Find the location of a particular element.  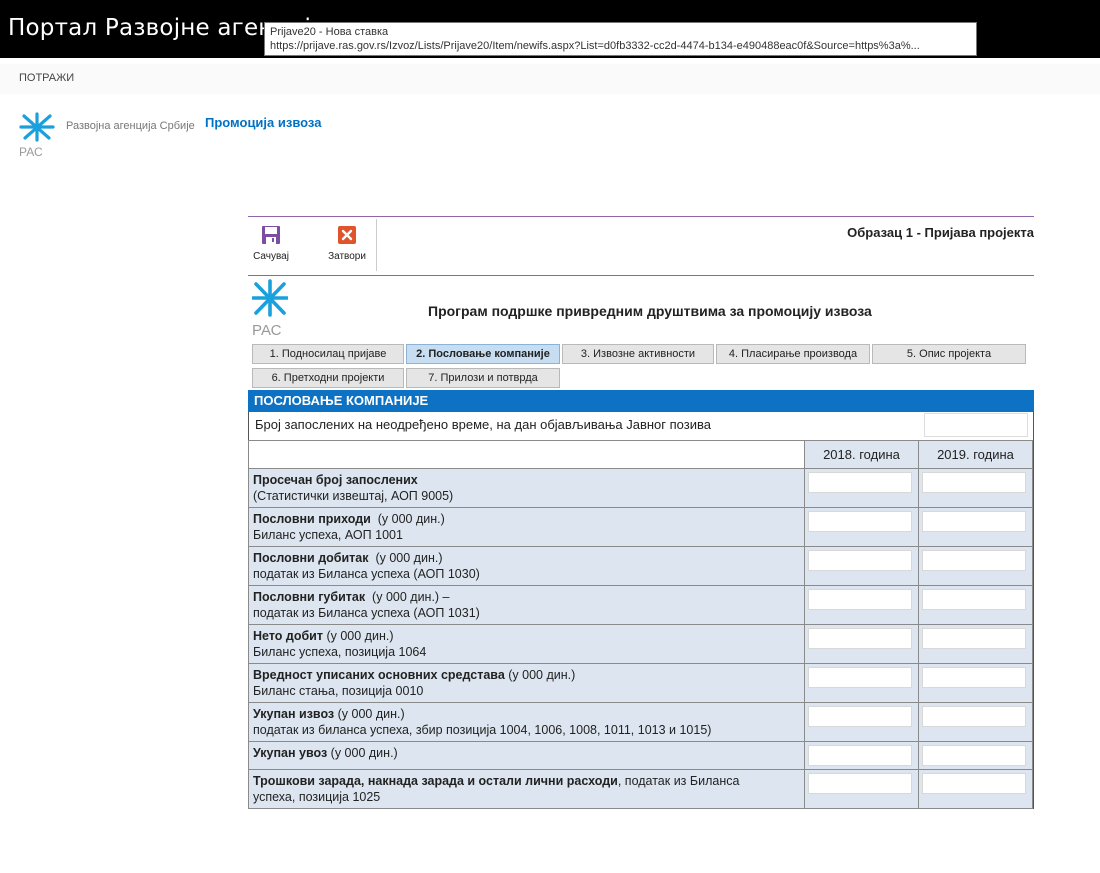

table-header-blank is located at coordinates (526, 454).